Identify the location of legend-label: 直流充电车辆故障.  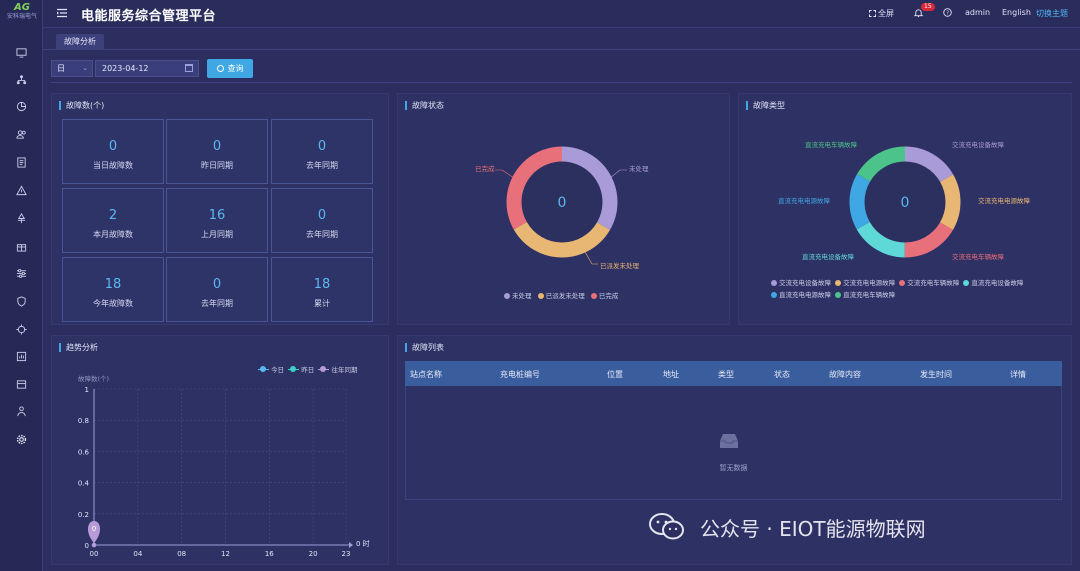
(869, 295).